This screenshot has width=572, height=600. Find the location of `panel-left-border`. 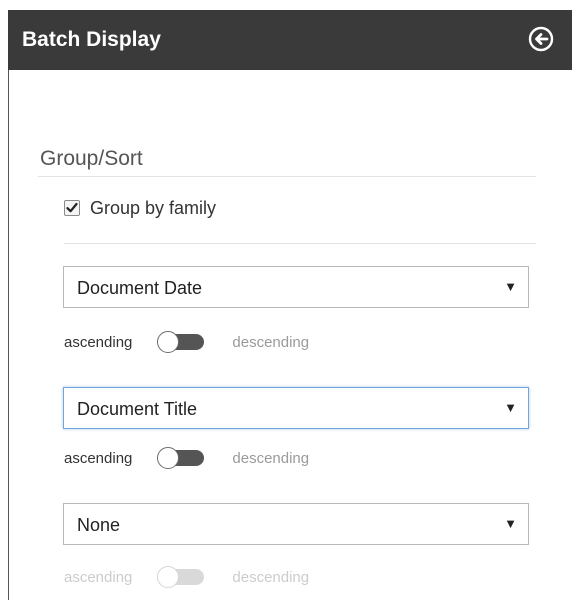

panel-left-border is located at coordinates (8, 335).